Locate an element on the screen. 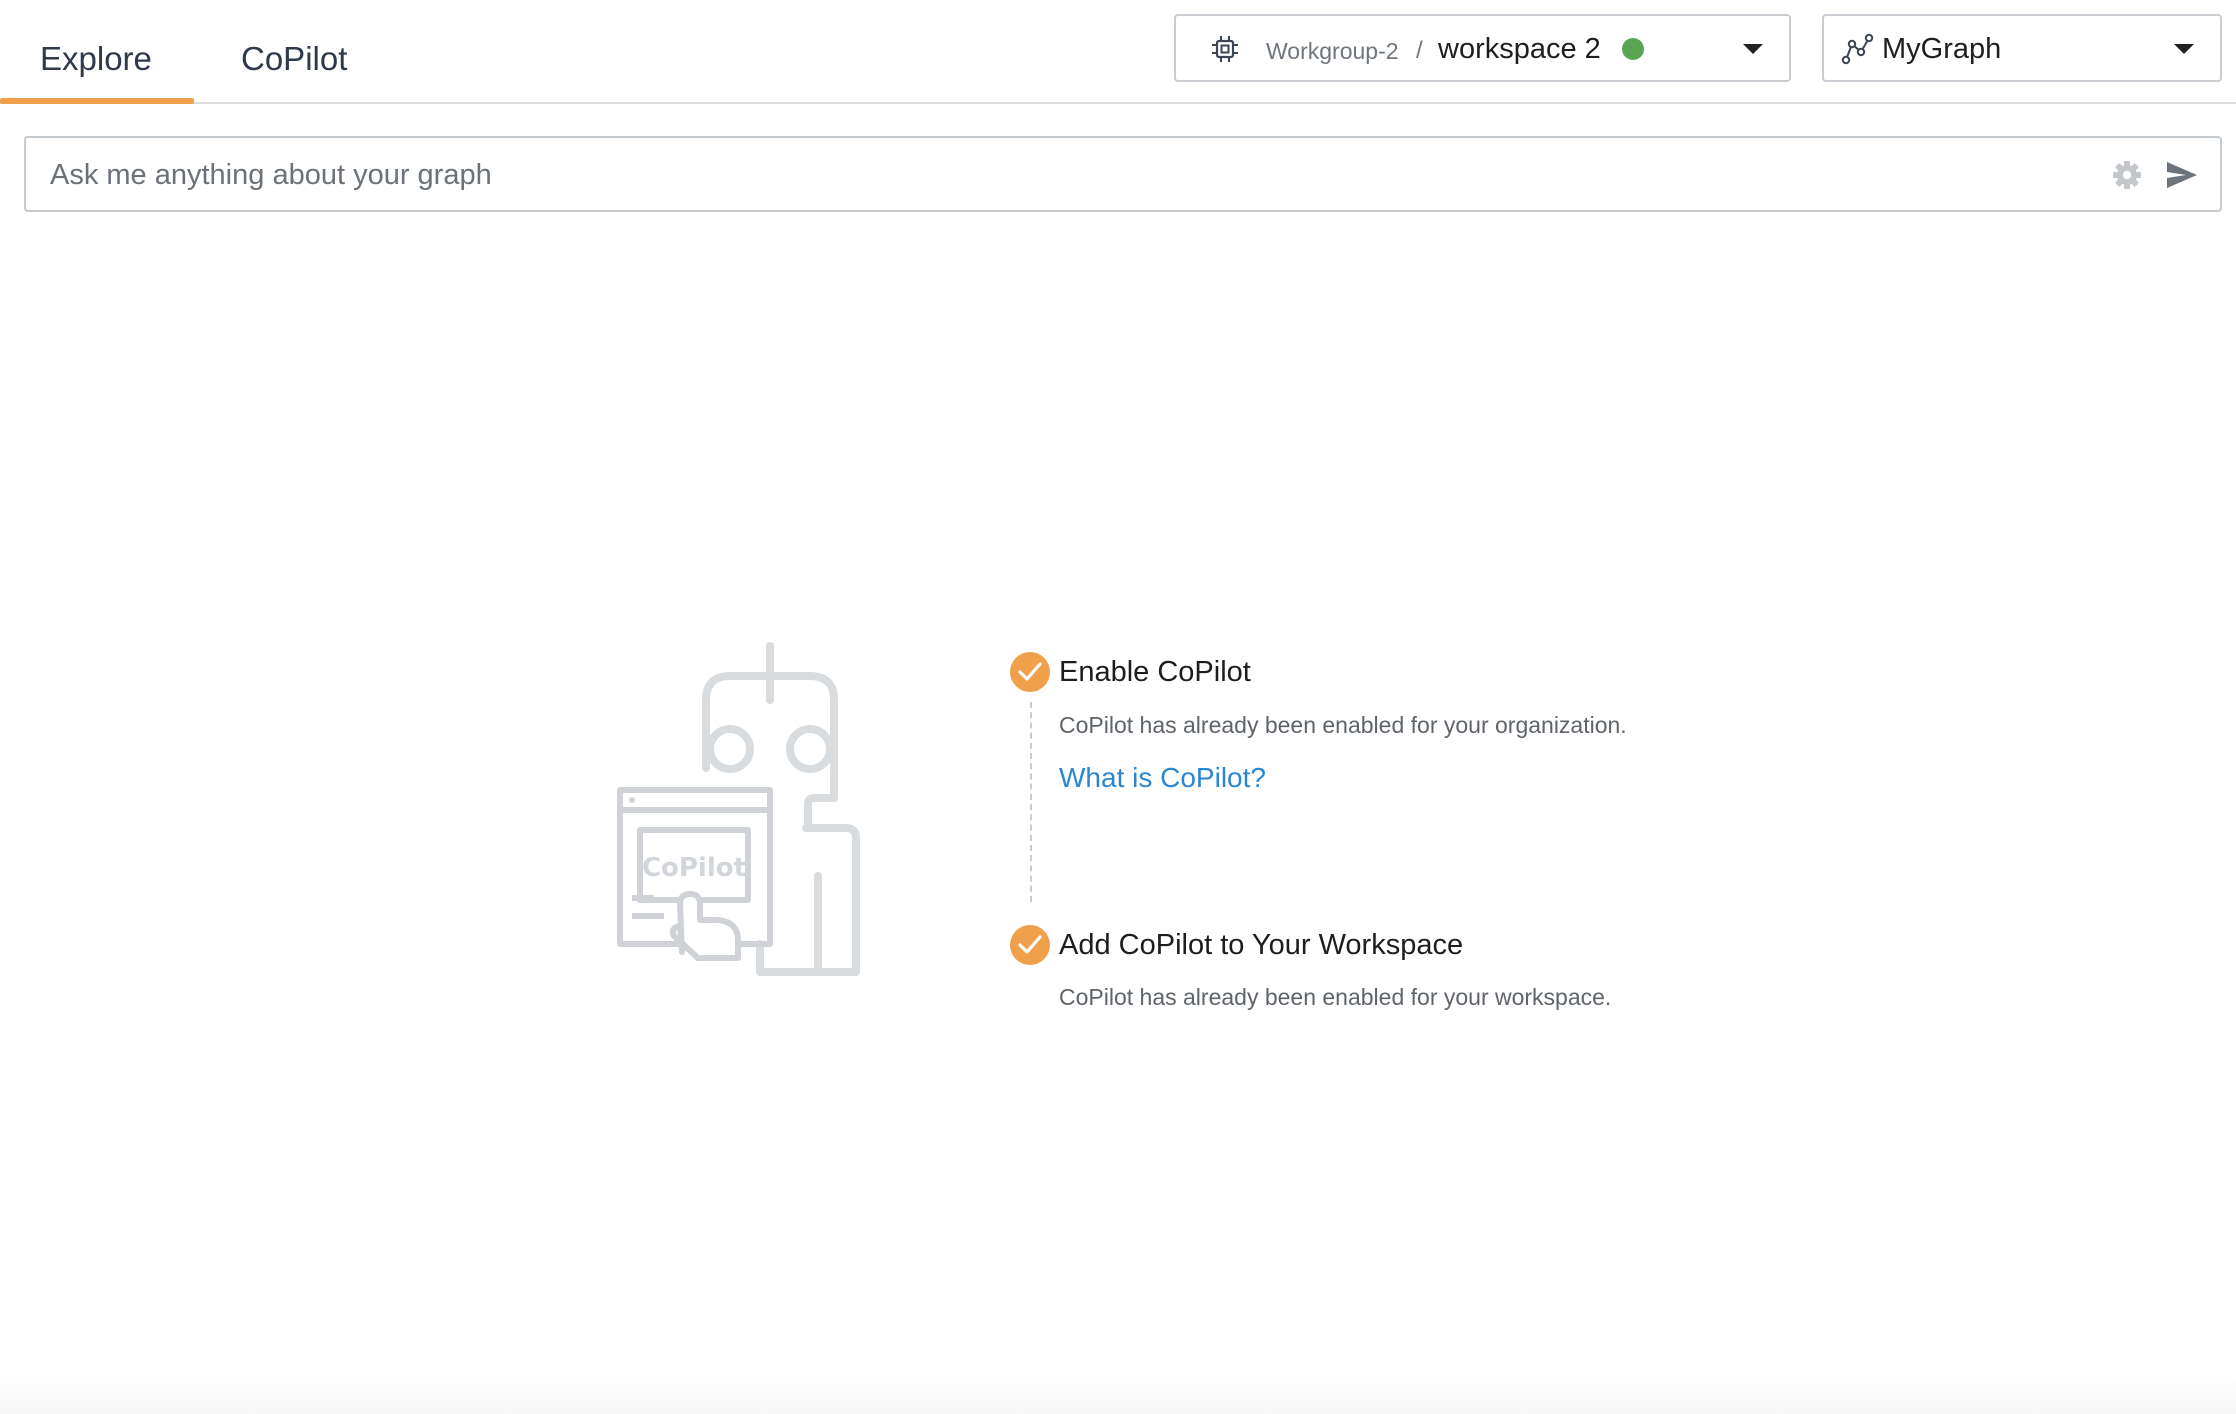 The height and width of the screenshot is (1414, 2236). step-enable-copilot-title: Enable CoPilot is located at coordinates (1155, 672).